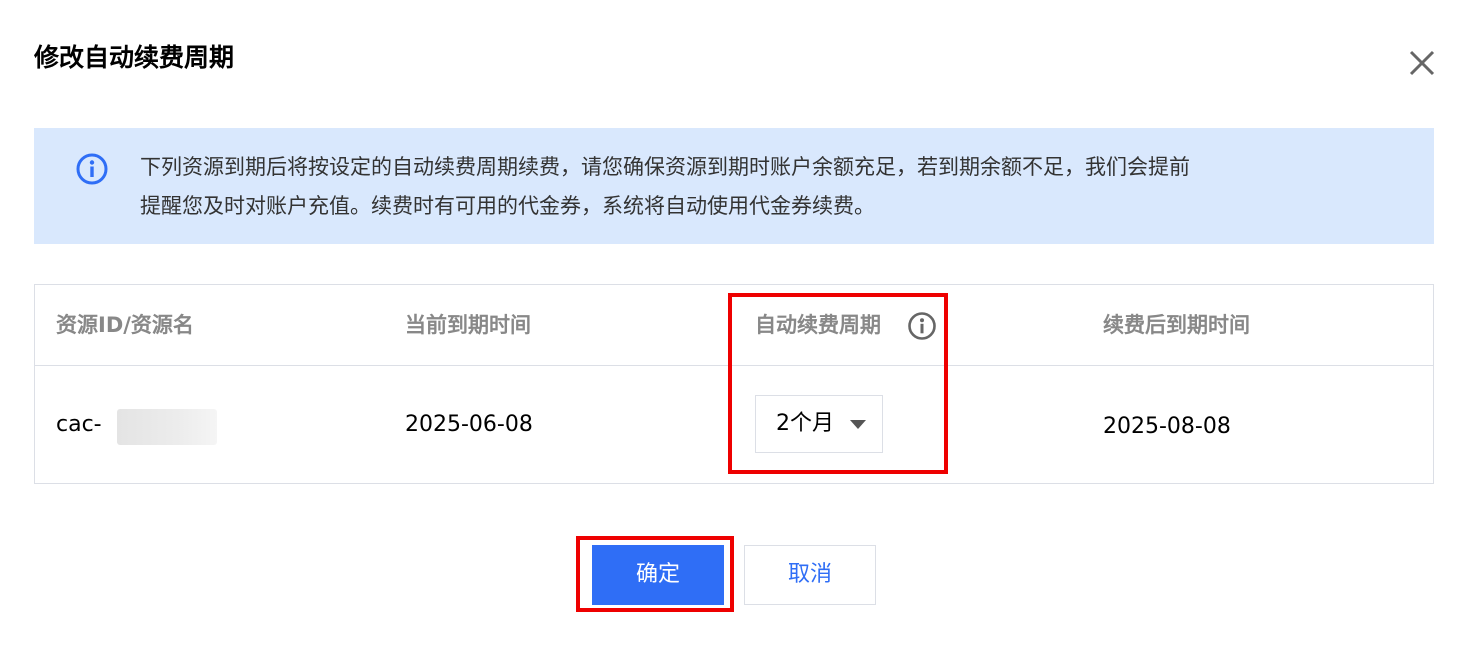  Describe the element at coordinates (810, 575) in the screenshot. I see `cancel-button: 取消` at that location.